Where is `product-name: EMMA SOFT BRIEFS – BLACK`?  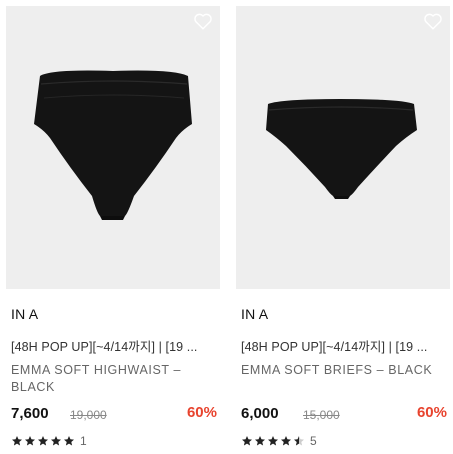 product-name: EMMA SOFT BRIEFS – BLACK is located at coordinates (343, 370).